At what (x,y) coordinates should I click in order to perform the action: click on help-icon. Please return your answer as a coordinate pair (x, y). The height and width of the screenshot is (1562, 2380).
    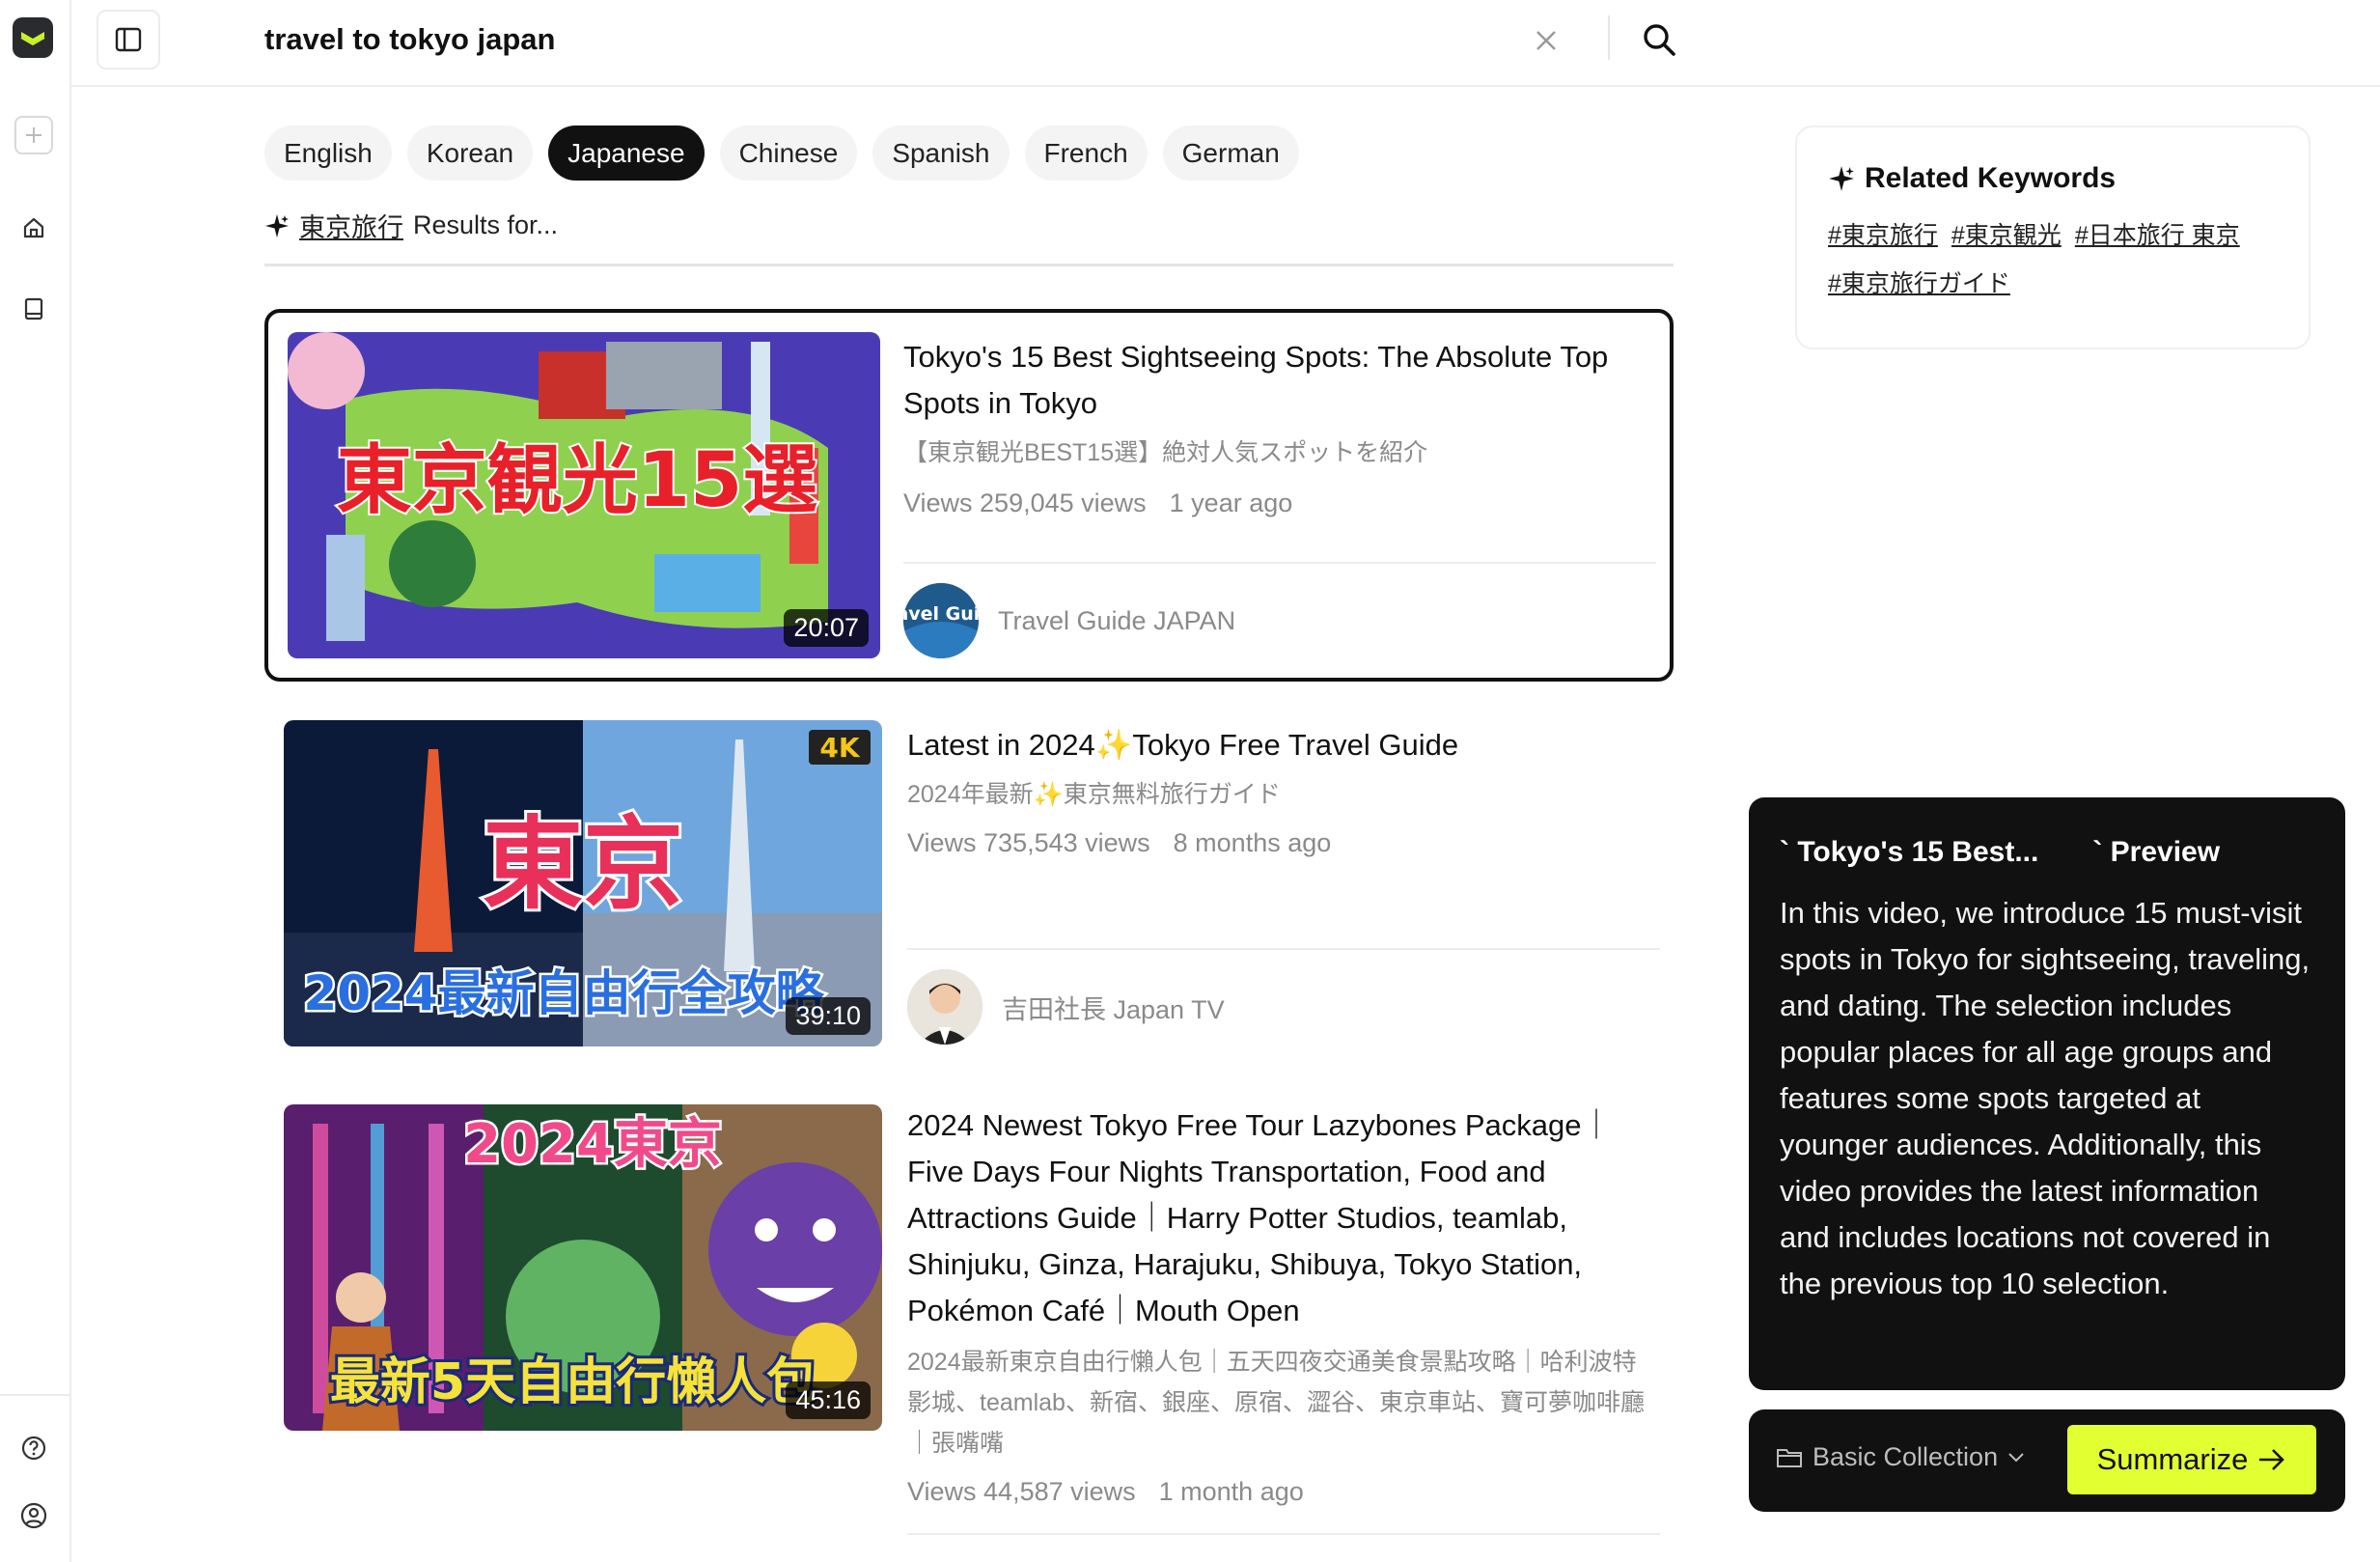
    Looking at the image, I should click on (34, 1448).